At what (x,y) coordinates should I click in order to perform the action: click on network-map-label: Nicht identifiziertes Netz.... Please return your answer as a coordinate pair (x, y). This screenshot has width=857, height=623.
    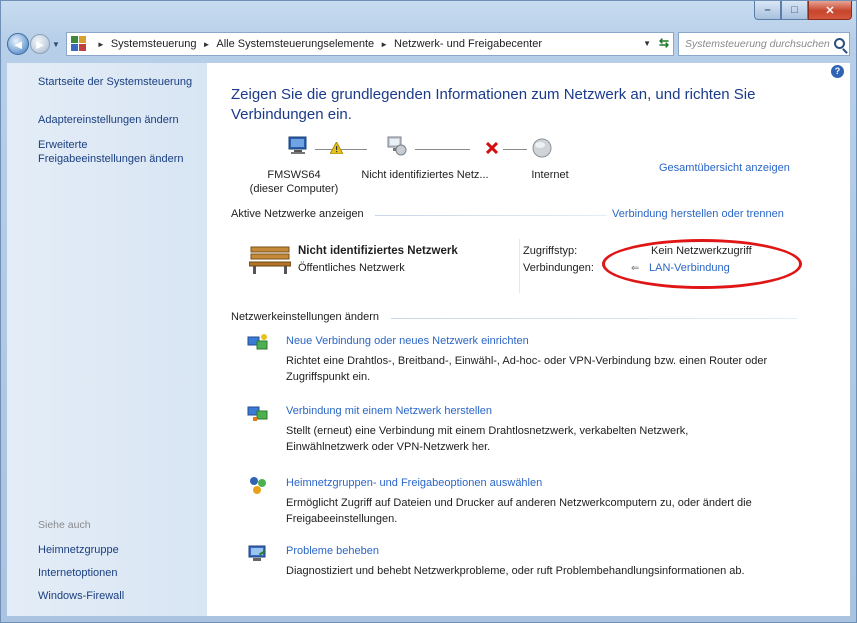
    Looking at the image, I should click on (425, 175).